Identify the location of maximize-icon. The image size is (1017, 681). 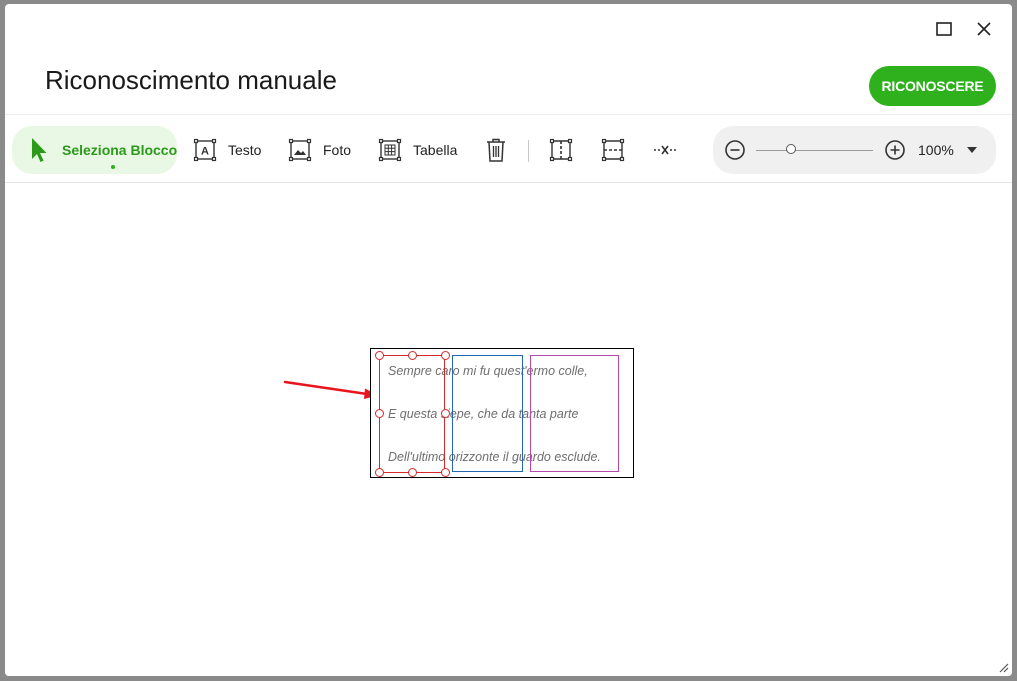
(944, 29).